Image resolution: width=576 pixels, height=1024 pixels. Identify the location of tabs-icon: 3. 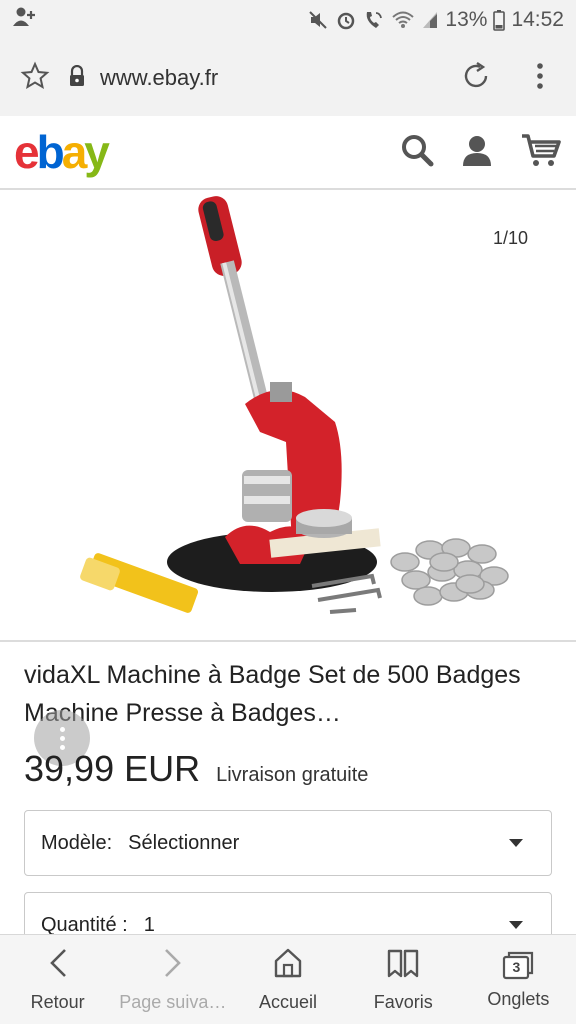
(518, 965).